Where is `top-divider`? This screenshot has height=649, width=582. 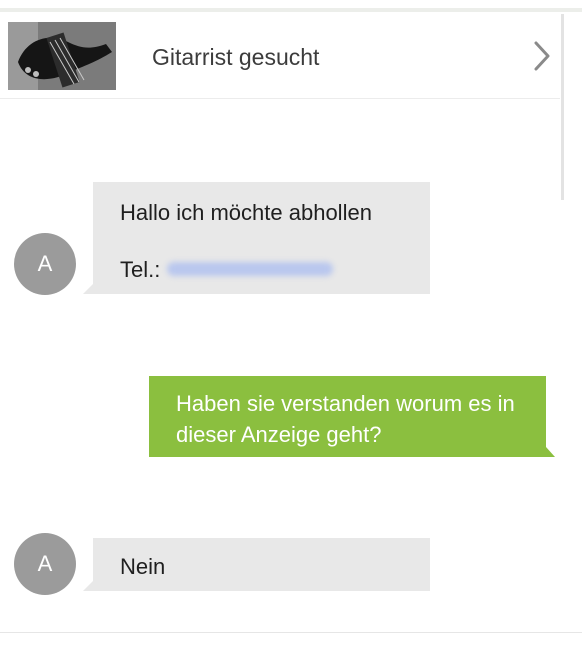 top-divider is located at coordinates (291, 10).